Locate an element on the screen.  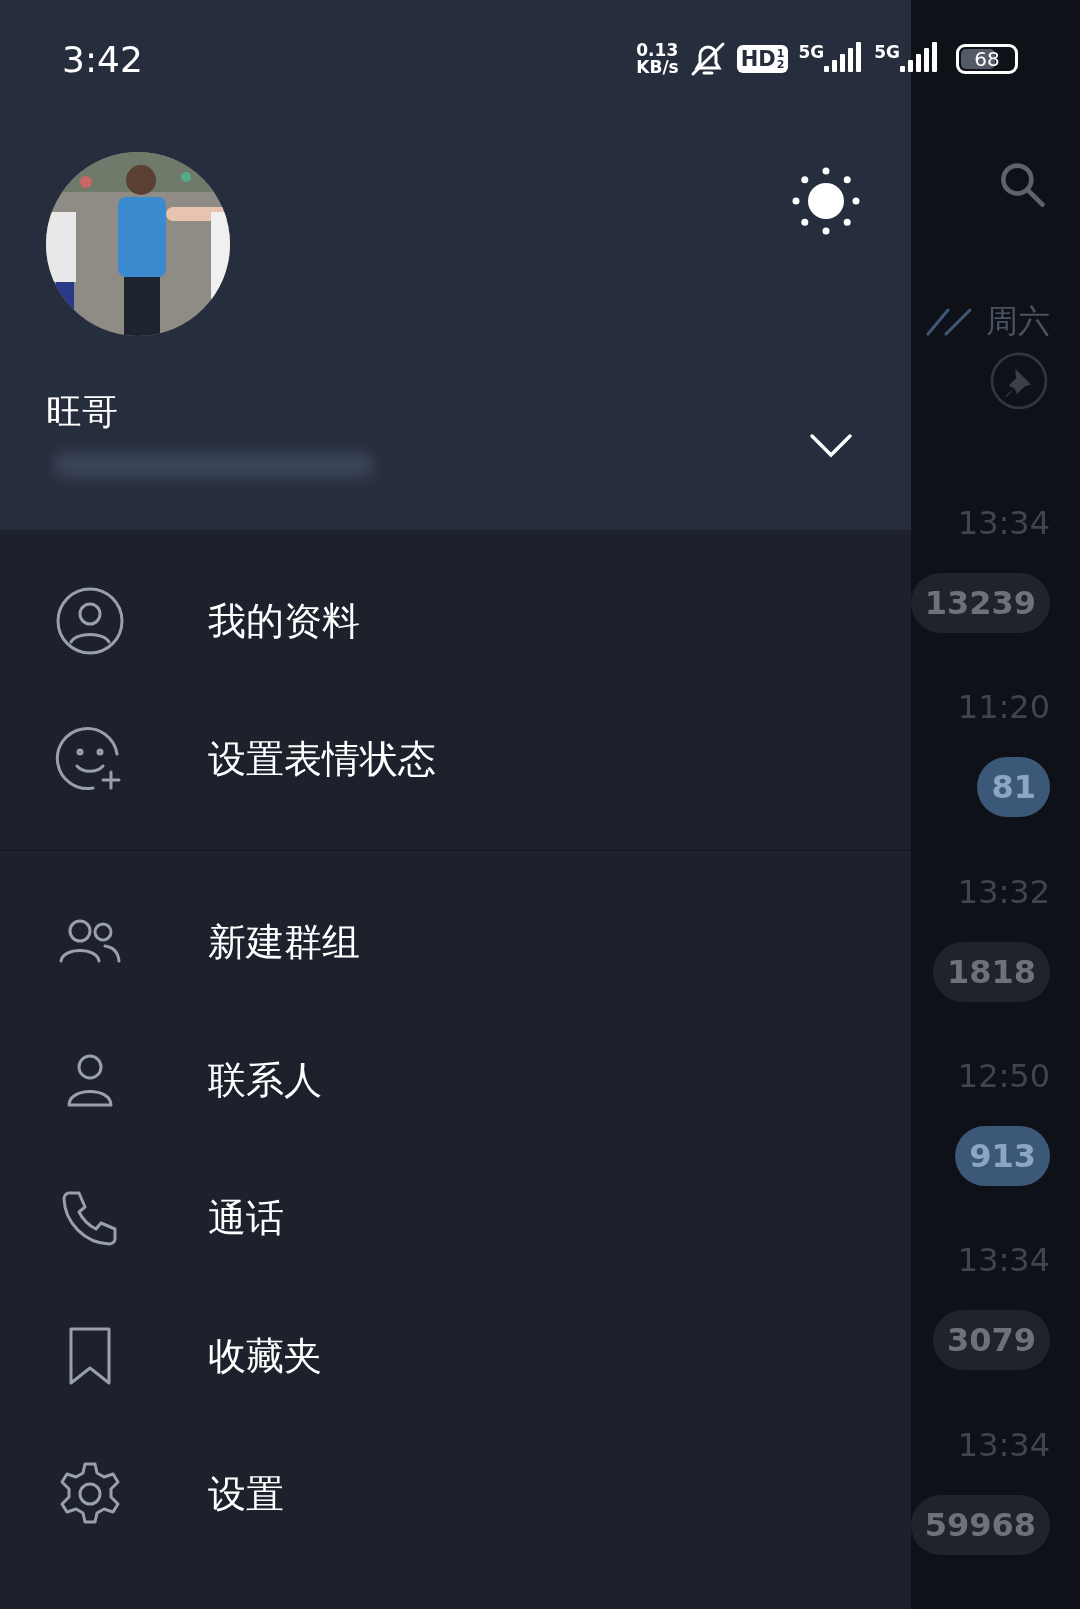
chat-time: 12:50 is located at coordinates (1003, 1076).